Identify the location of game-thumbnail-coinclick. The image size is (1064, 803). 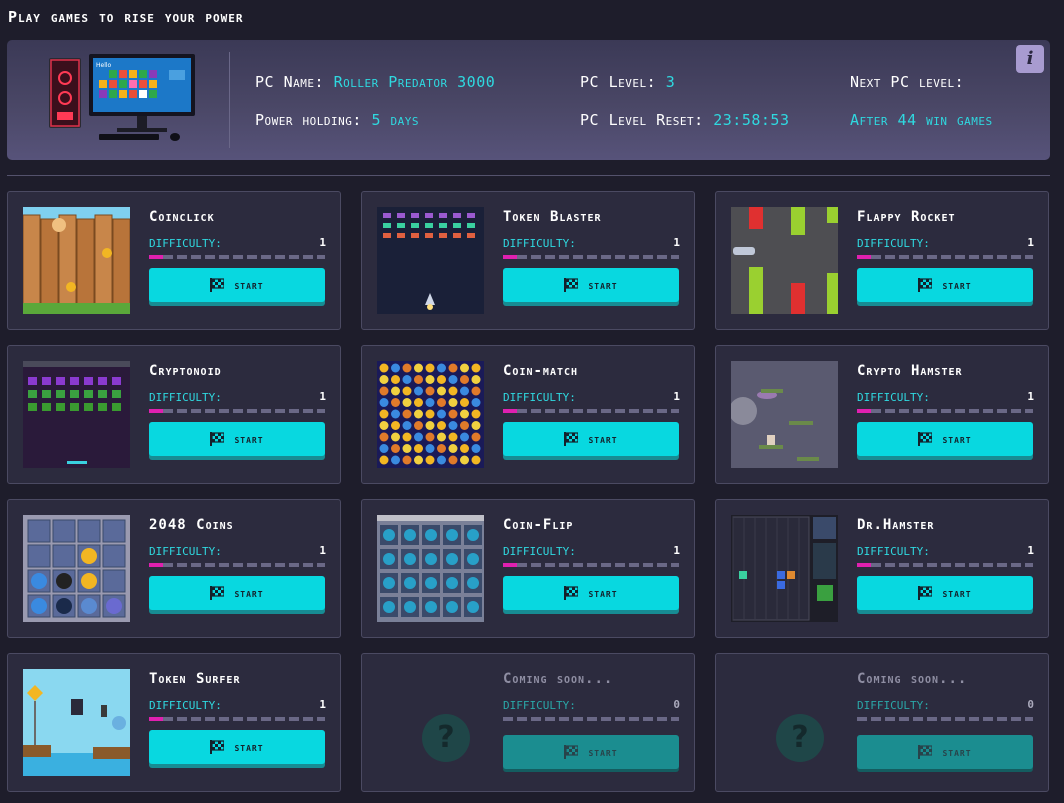
(76, 260).